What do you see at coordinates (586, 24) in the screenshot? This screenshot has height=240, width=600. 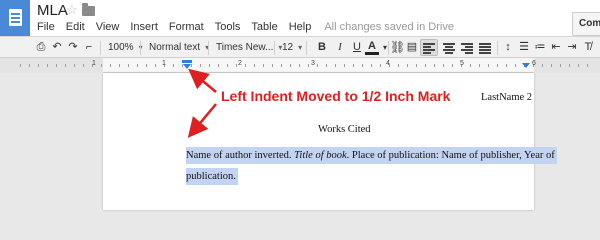 I see `comments-button: Comm` at bounding box center [586, 24].